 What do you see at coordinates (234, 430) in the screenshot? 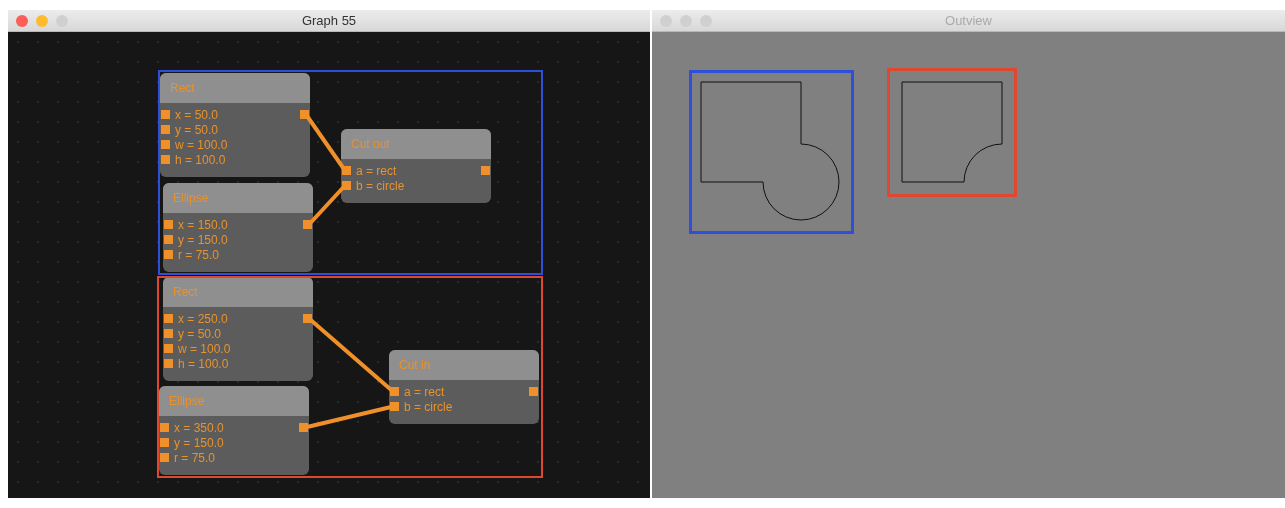
I see `graph-node: Ellipse x = 350.0 y = 150.0 r = 75.0` at bounding box center [234, 430].